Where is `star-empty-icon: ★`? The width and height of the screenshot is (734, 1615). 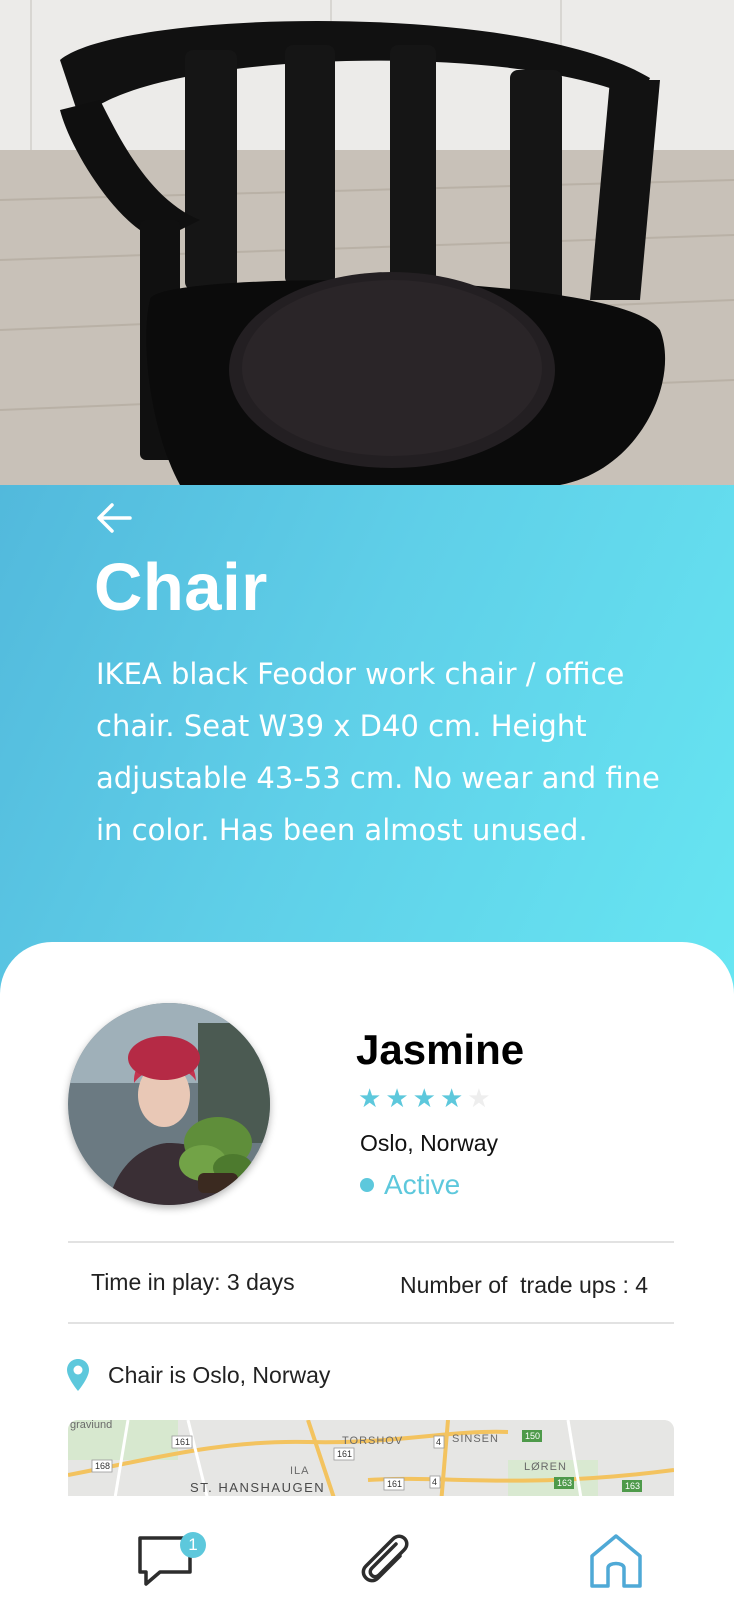
star-empty-icon: ★ is located at coordinates (479, 1099).